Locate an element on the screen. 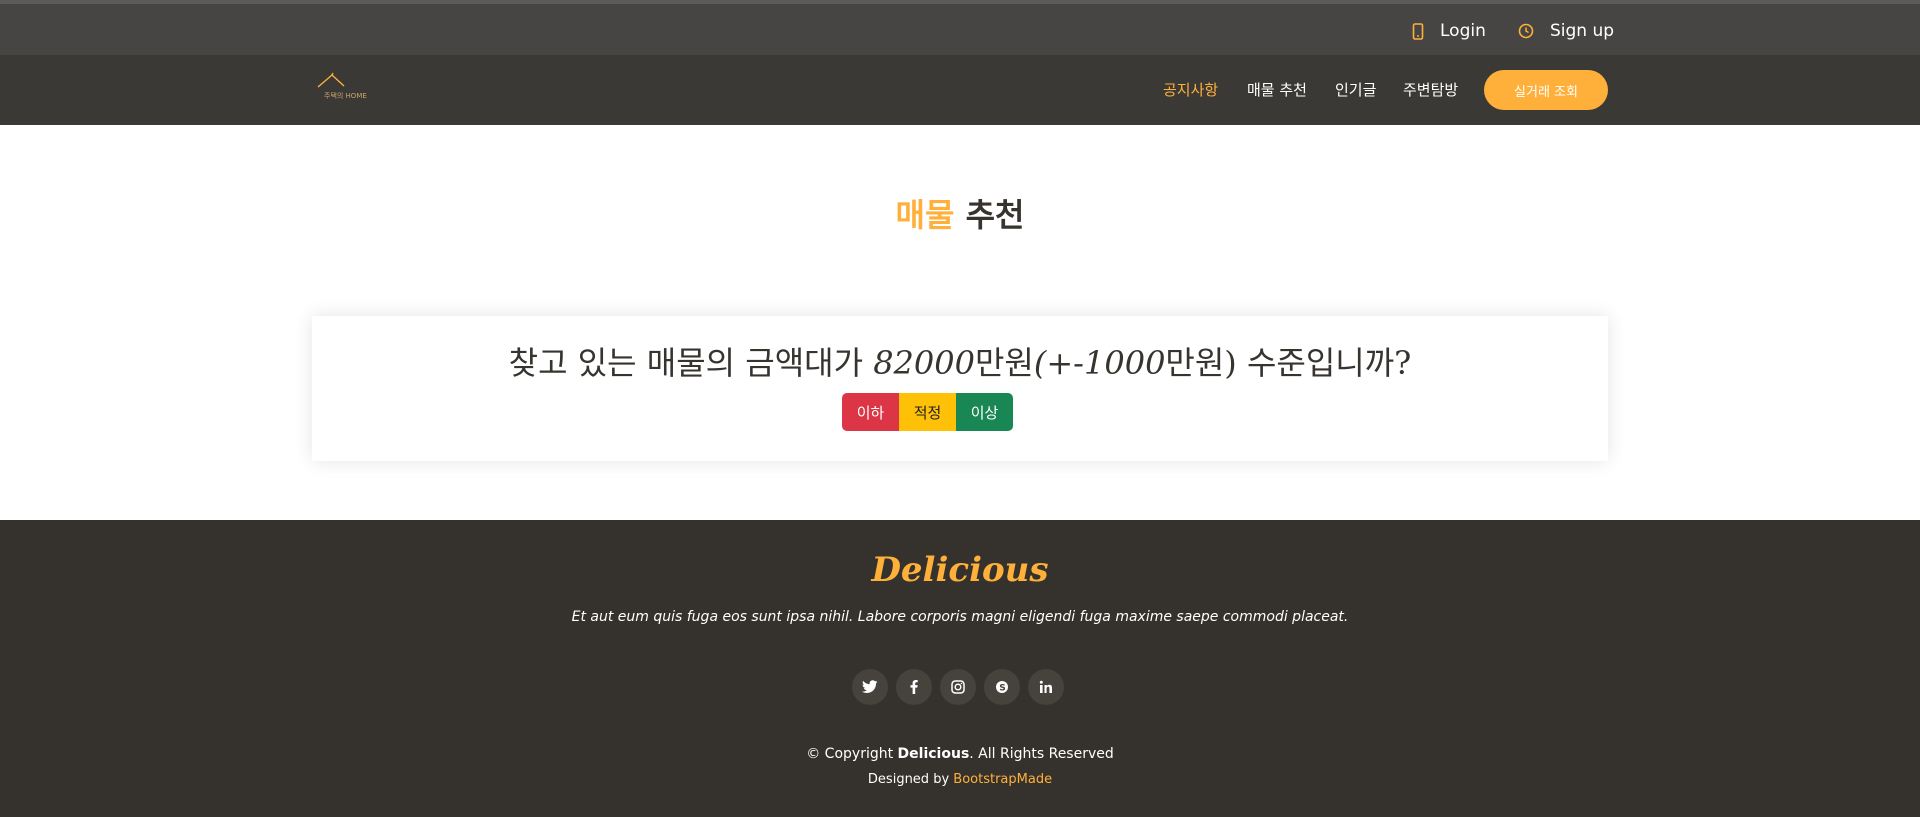  copyright-suffix: . All Rights Reserved is located at coordinates (1041, 754).